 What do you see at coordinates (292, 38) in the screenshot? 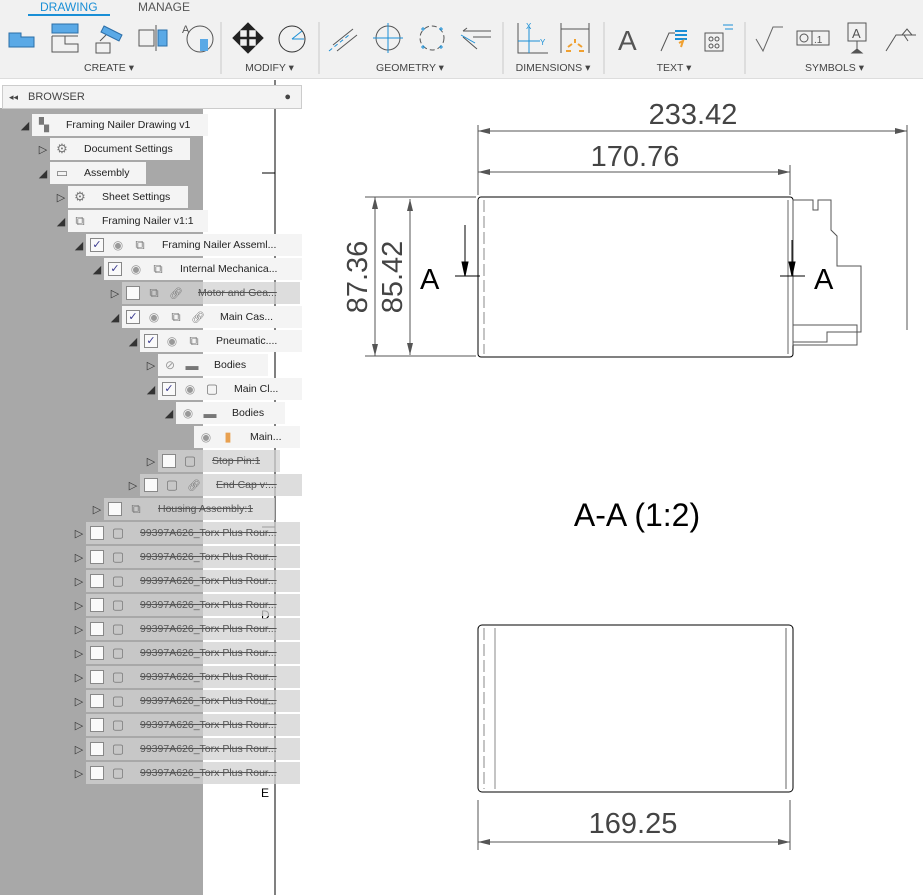
I see `rotate-icon` at bounding box center [292, 38].